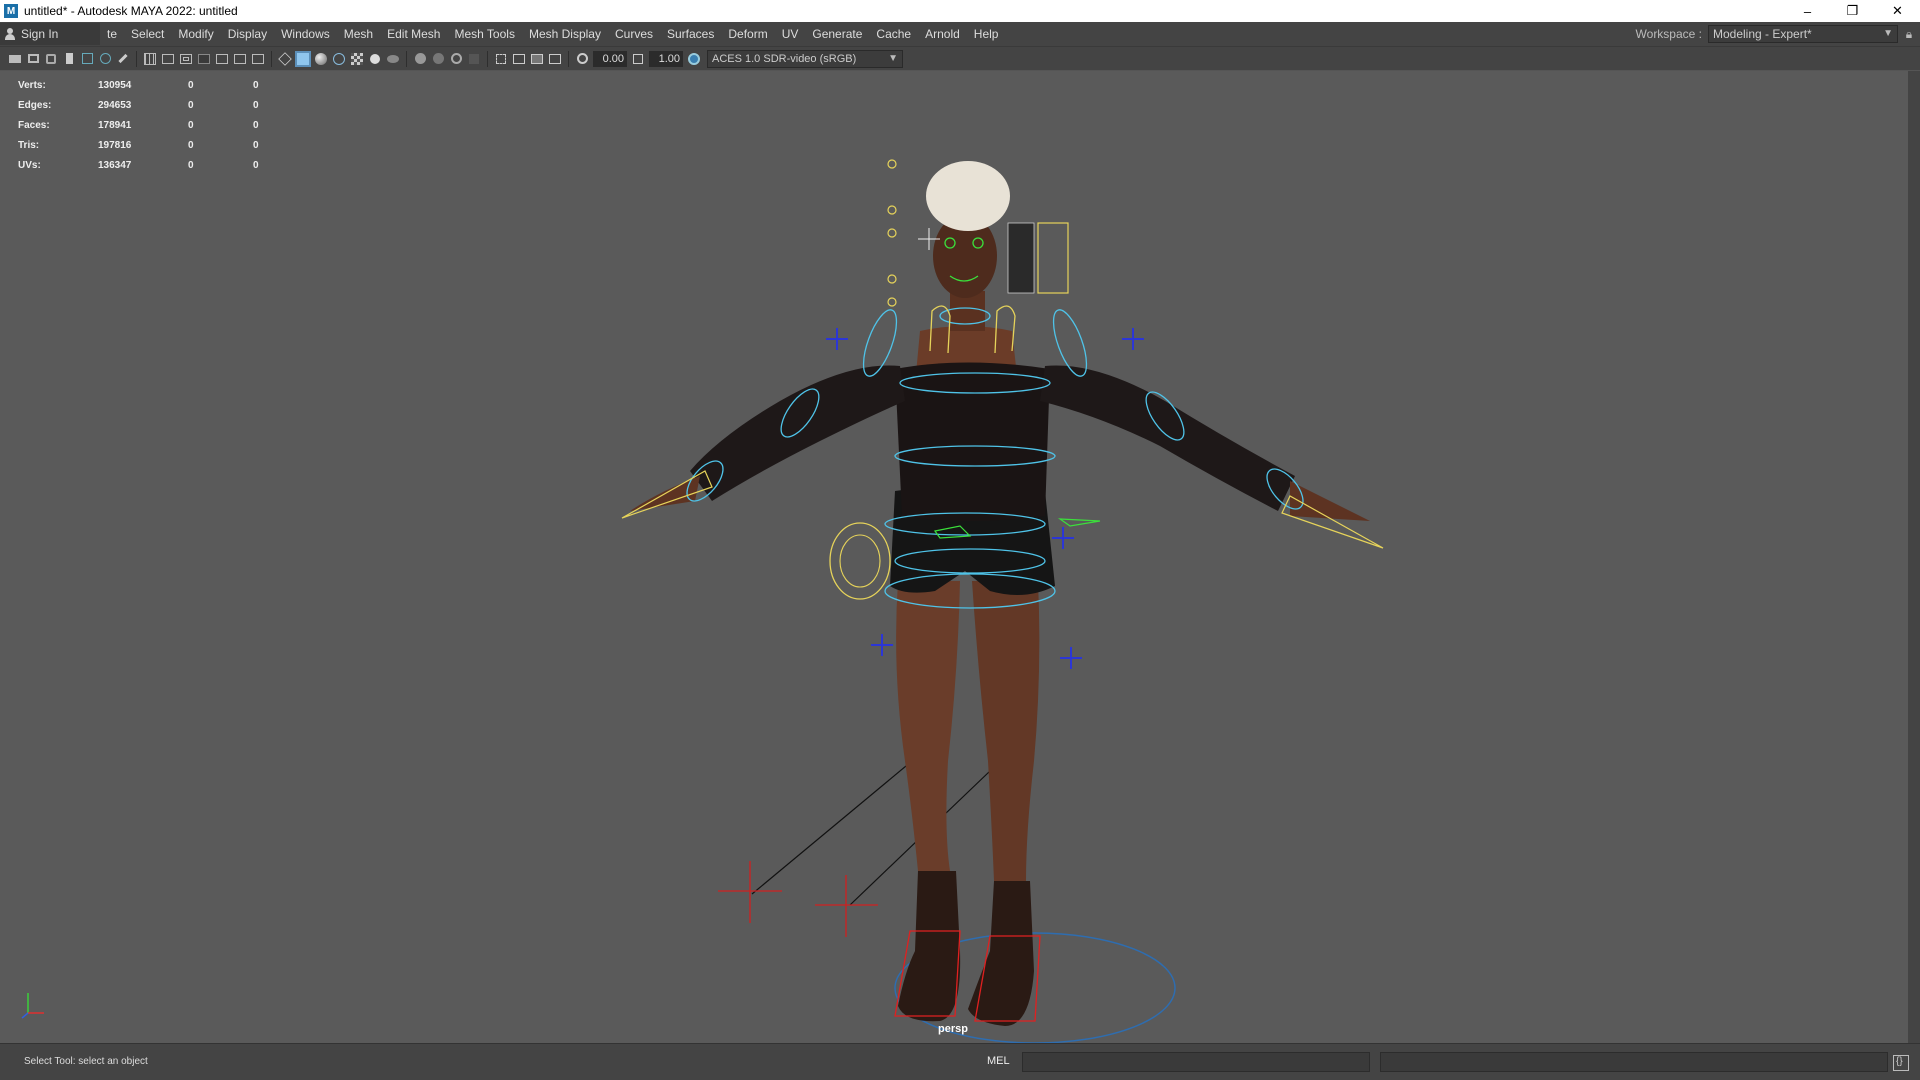  What do you see at coordinates (893, 34) in the screenshot?
I see `menu-cache: Cache` at bounding box center [893, 34].